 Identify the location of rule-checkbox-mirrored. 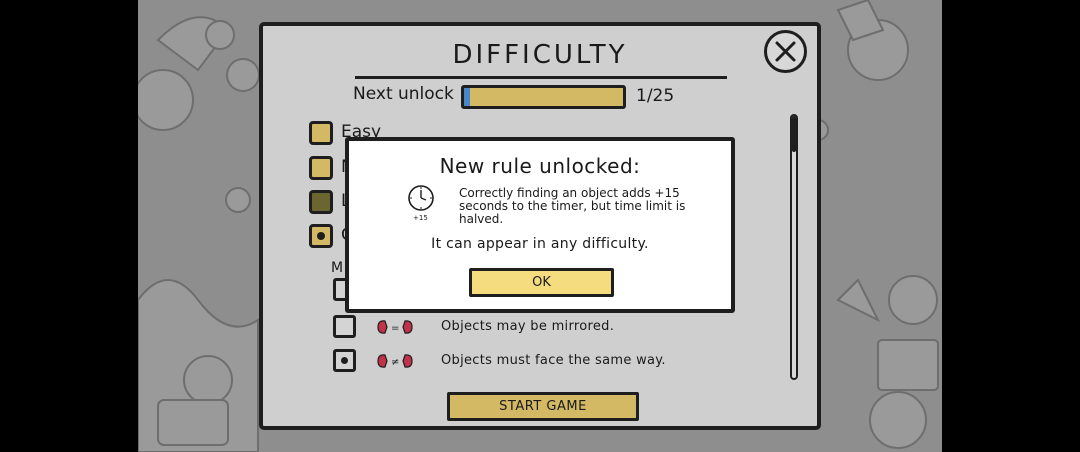
(344, 326).